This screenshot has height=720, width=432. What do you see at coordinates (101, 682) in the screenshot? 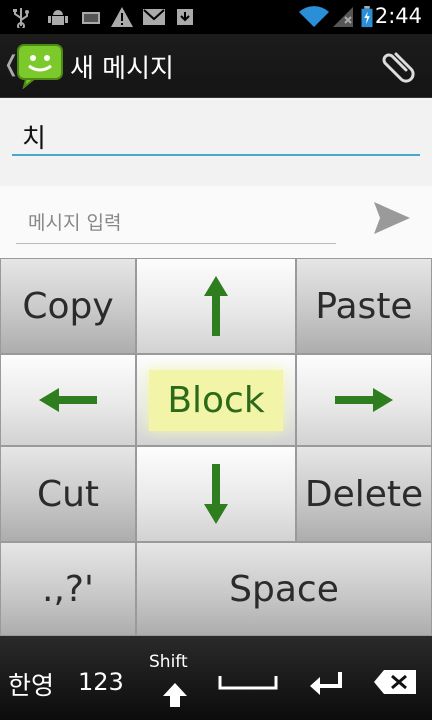
I see `numbers-button: 123` at bounding box center [101, 682].